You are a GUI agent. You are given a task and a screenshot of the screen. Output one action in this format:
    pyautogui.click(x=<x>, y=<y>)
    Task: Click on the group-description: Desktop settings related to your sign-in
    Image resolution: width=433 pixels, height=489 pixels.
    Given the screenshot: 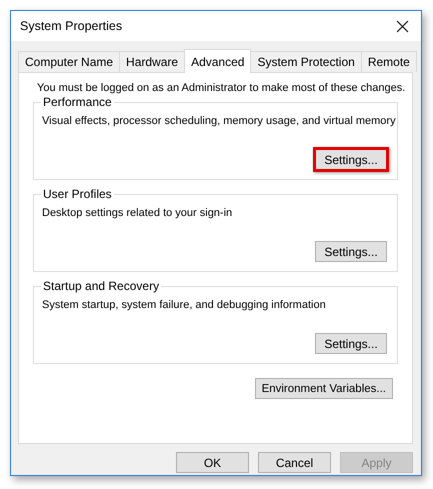 What is the action you would take?
    pyautogui.click(x=137, y=213)
    